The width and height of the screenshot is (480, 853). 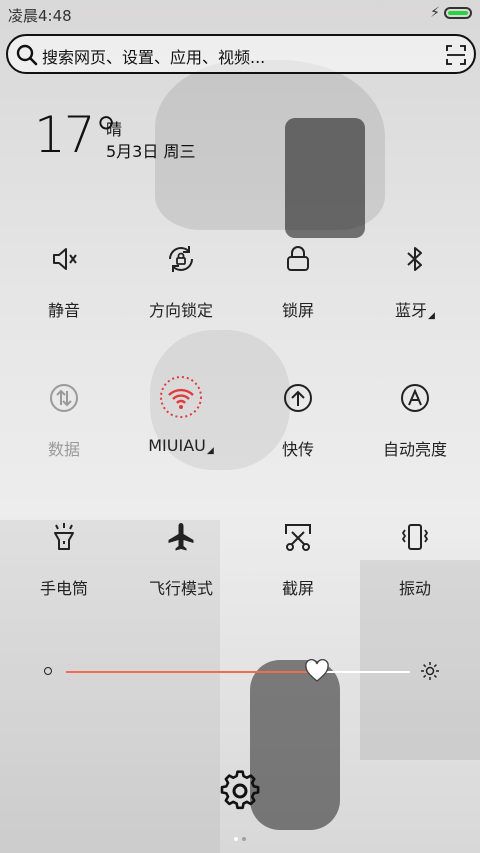 I want to click on status-bar: 凌晨4:48 ⚡, so click(x=240, y=14).